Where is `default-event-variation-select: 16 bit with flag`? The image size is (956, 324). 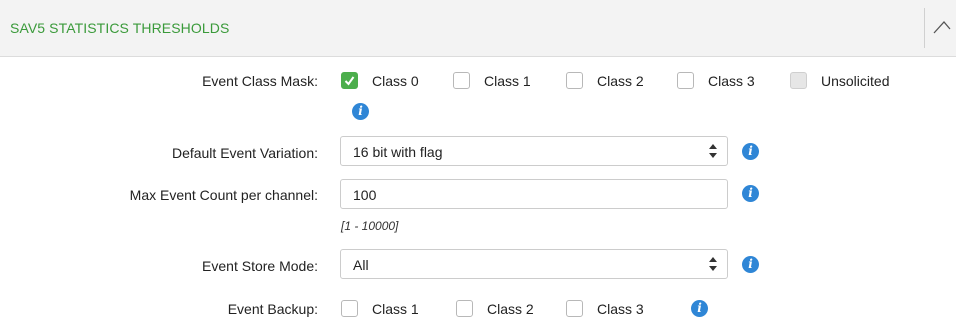 default-event-variation-select: 16 bit with flag is located at coordinates (534, 151).